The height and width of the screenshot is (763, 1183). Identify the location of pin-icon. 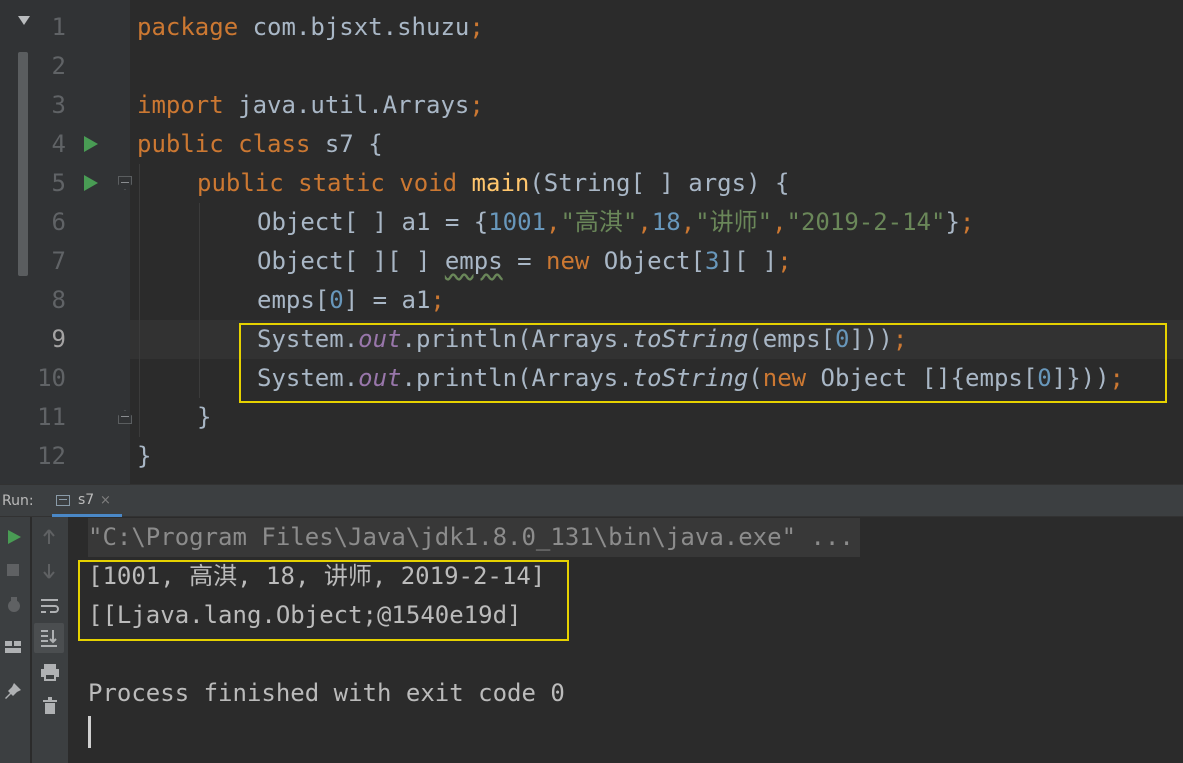
(13, 692).